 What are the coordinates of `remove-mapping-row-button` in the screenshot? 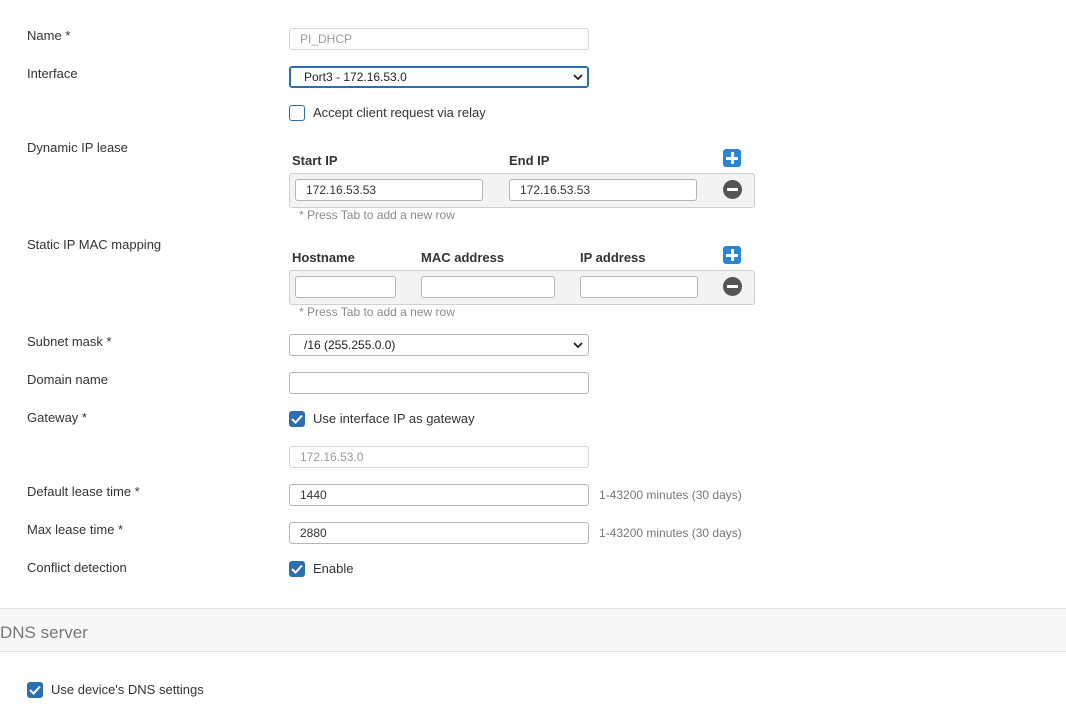 It's located at (732, 286).